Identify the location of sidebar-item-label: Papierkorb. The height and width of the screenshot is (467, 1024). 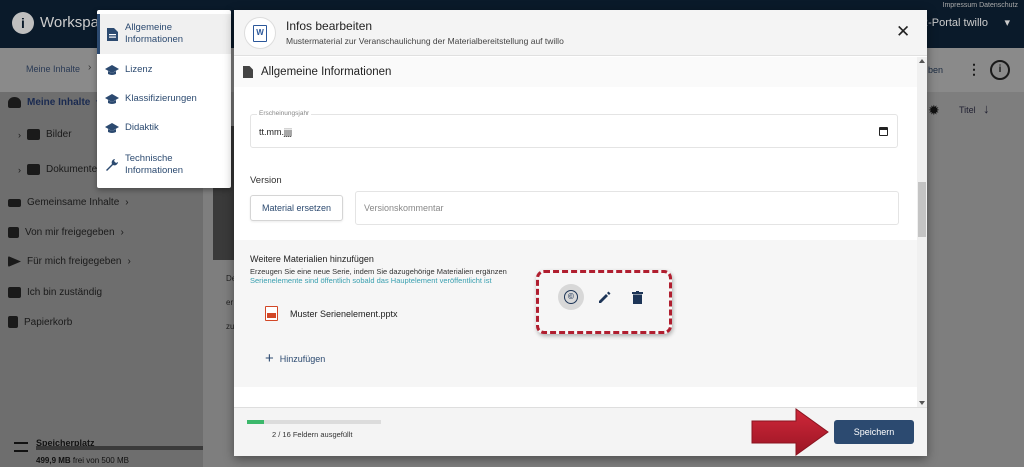
(48, 322).